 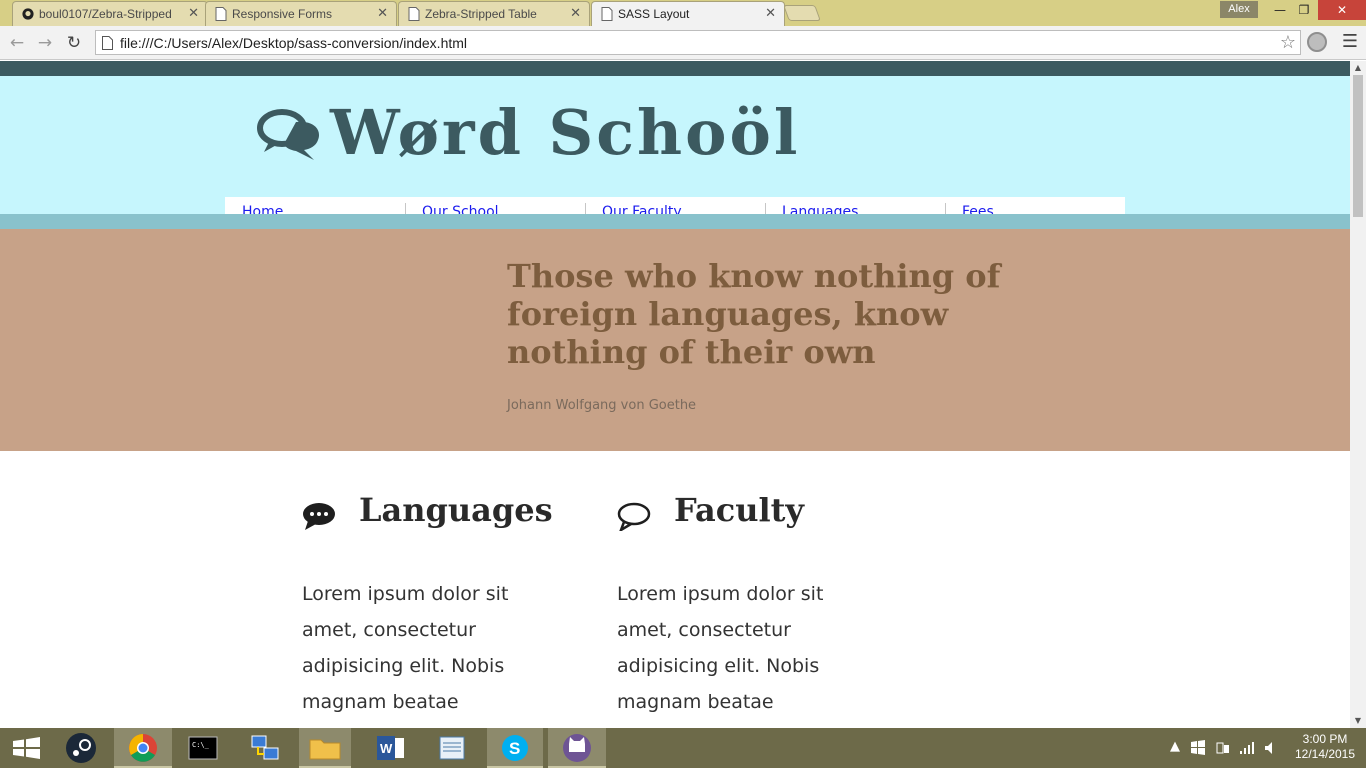 I want to click on notepad-icon, so click(x=452, y=748).